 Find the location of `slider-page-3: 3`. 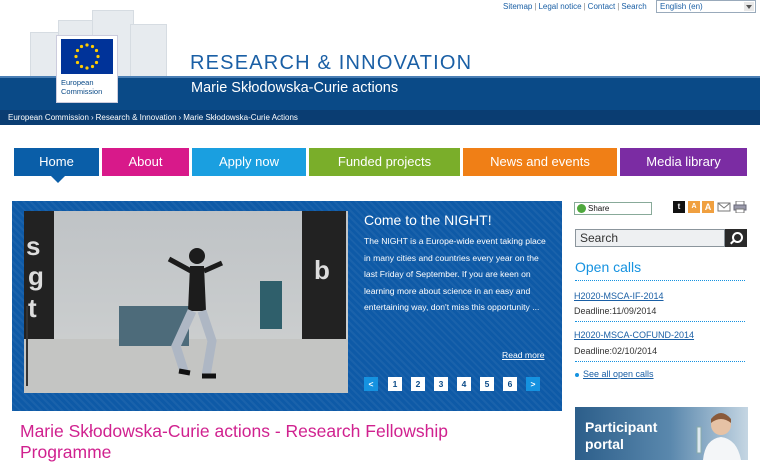

slider-page-3: 3 is located at coordinates (441, 384).